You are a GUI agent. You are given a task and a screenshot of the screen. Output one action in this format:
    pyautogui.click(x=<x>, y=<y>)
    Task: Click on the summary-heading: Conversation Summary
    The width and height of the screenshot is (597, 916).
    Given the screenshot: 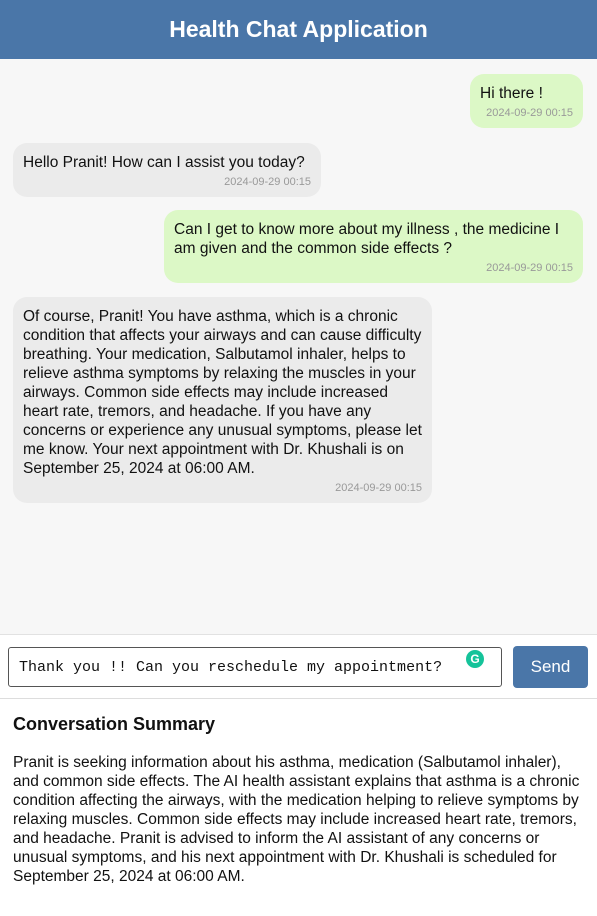 What is the action you would take?
    pyautogui.click(x=114, y=724)
    